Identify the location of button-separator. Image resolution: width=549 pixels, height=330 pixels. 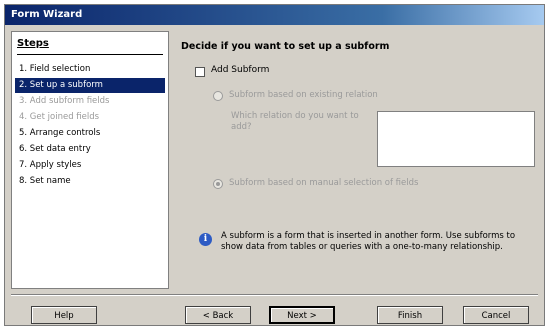
(274, 295).